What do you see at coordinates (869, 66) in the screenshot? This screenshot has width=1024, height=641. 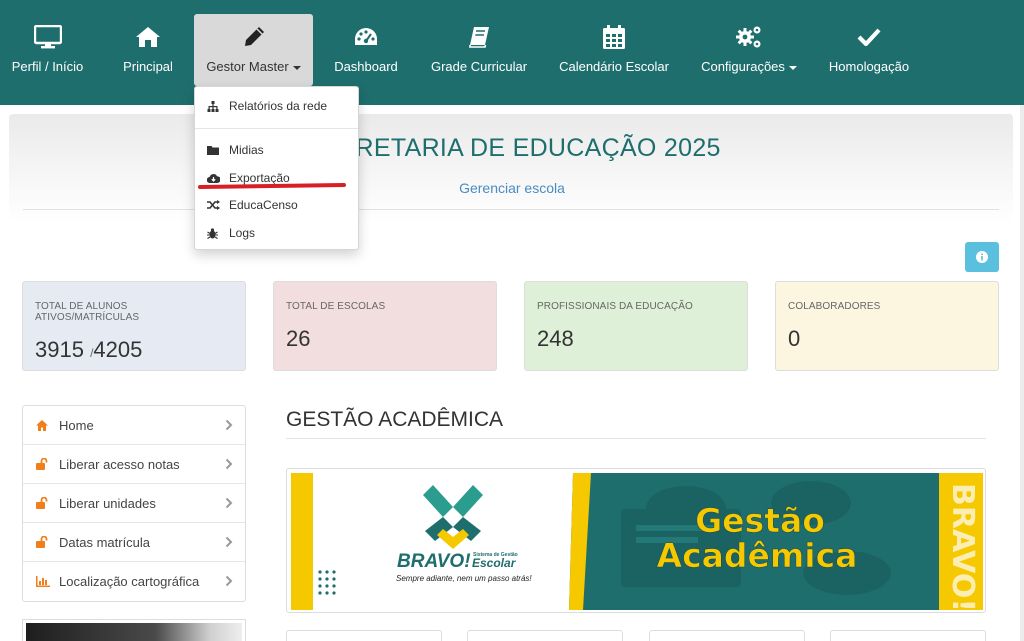 I see `nav-label: Homologação` at bounding box center [869, 66].